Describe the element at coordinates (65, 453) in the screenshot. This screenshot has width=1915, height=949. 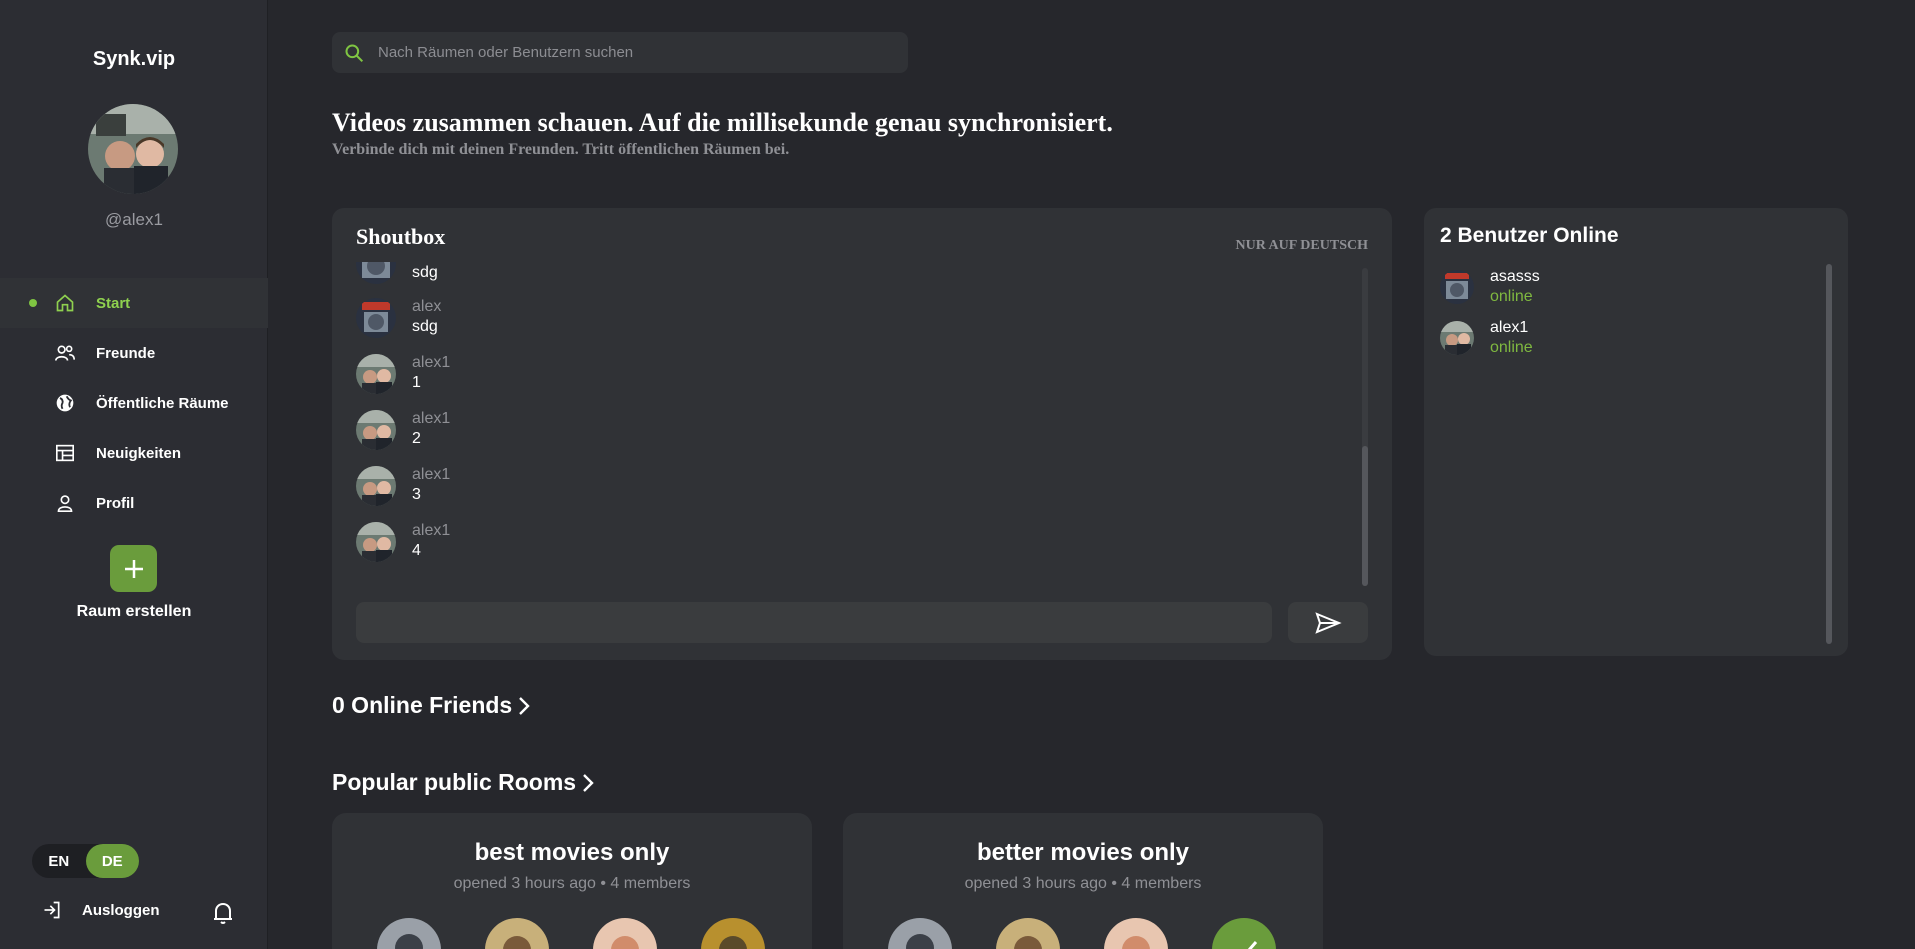
I see `news-icon` at that location.